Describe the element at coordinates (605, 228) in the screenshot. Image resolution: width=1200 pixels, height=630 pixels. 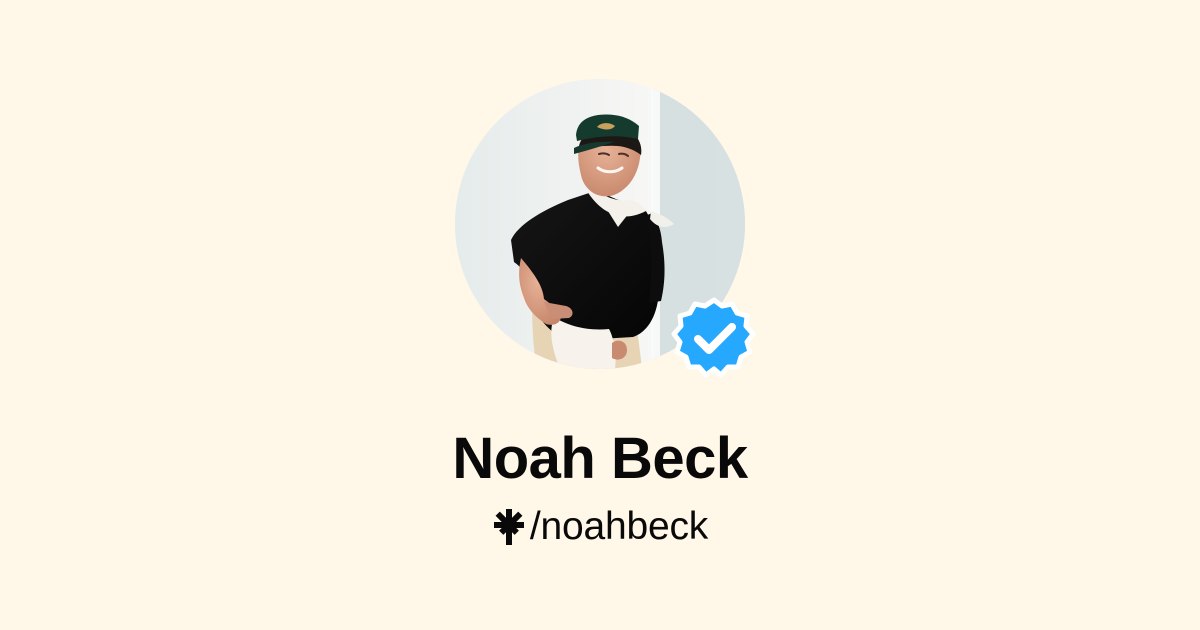
I see `profile-avatar-container` at that location.